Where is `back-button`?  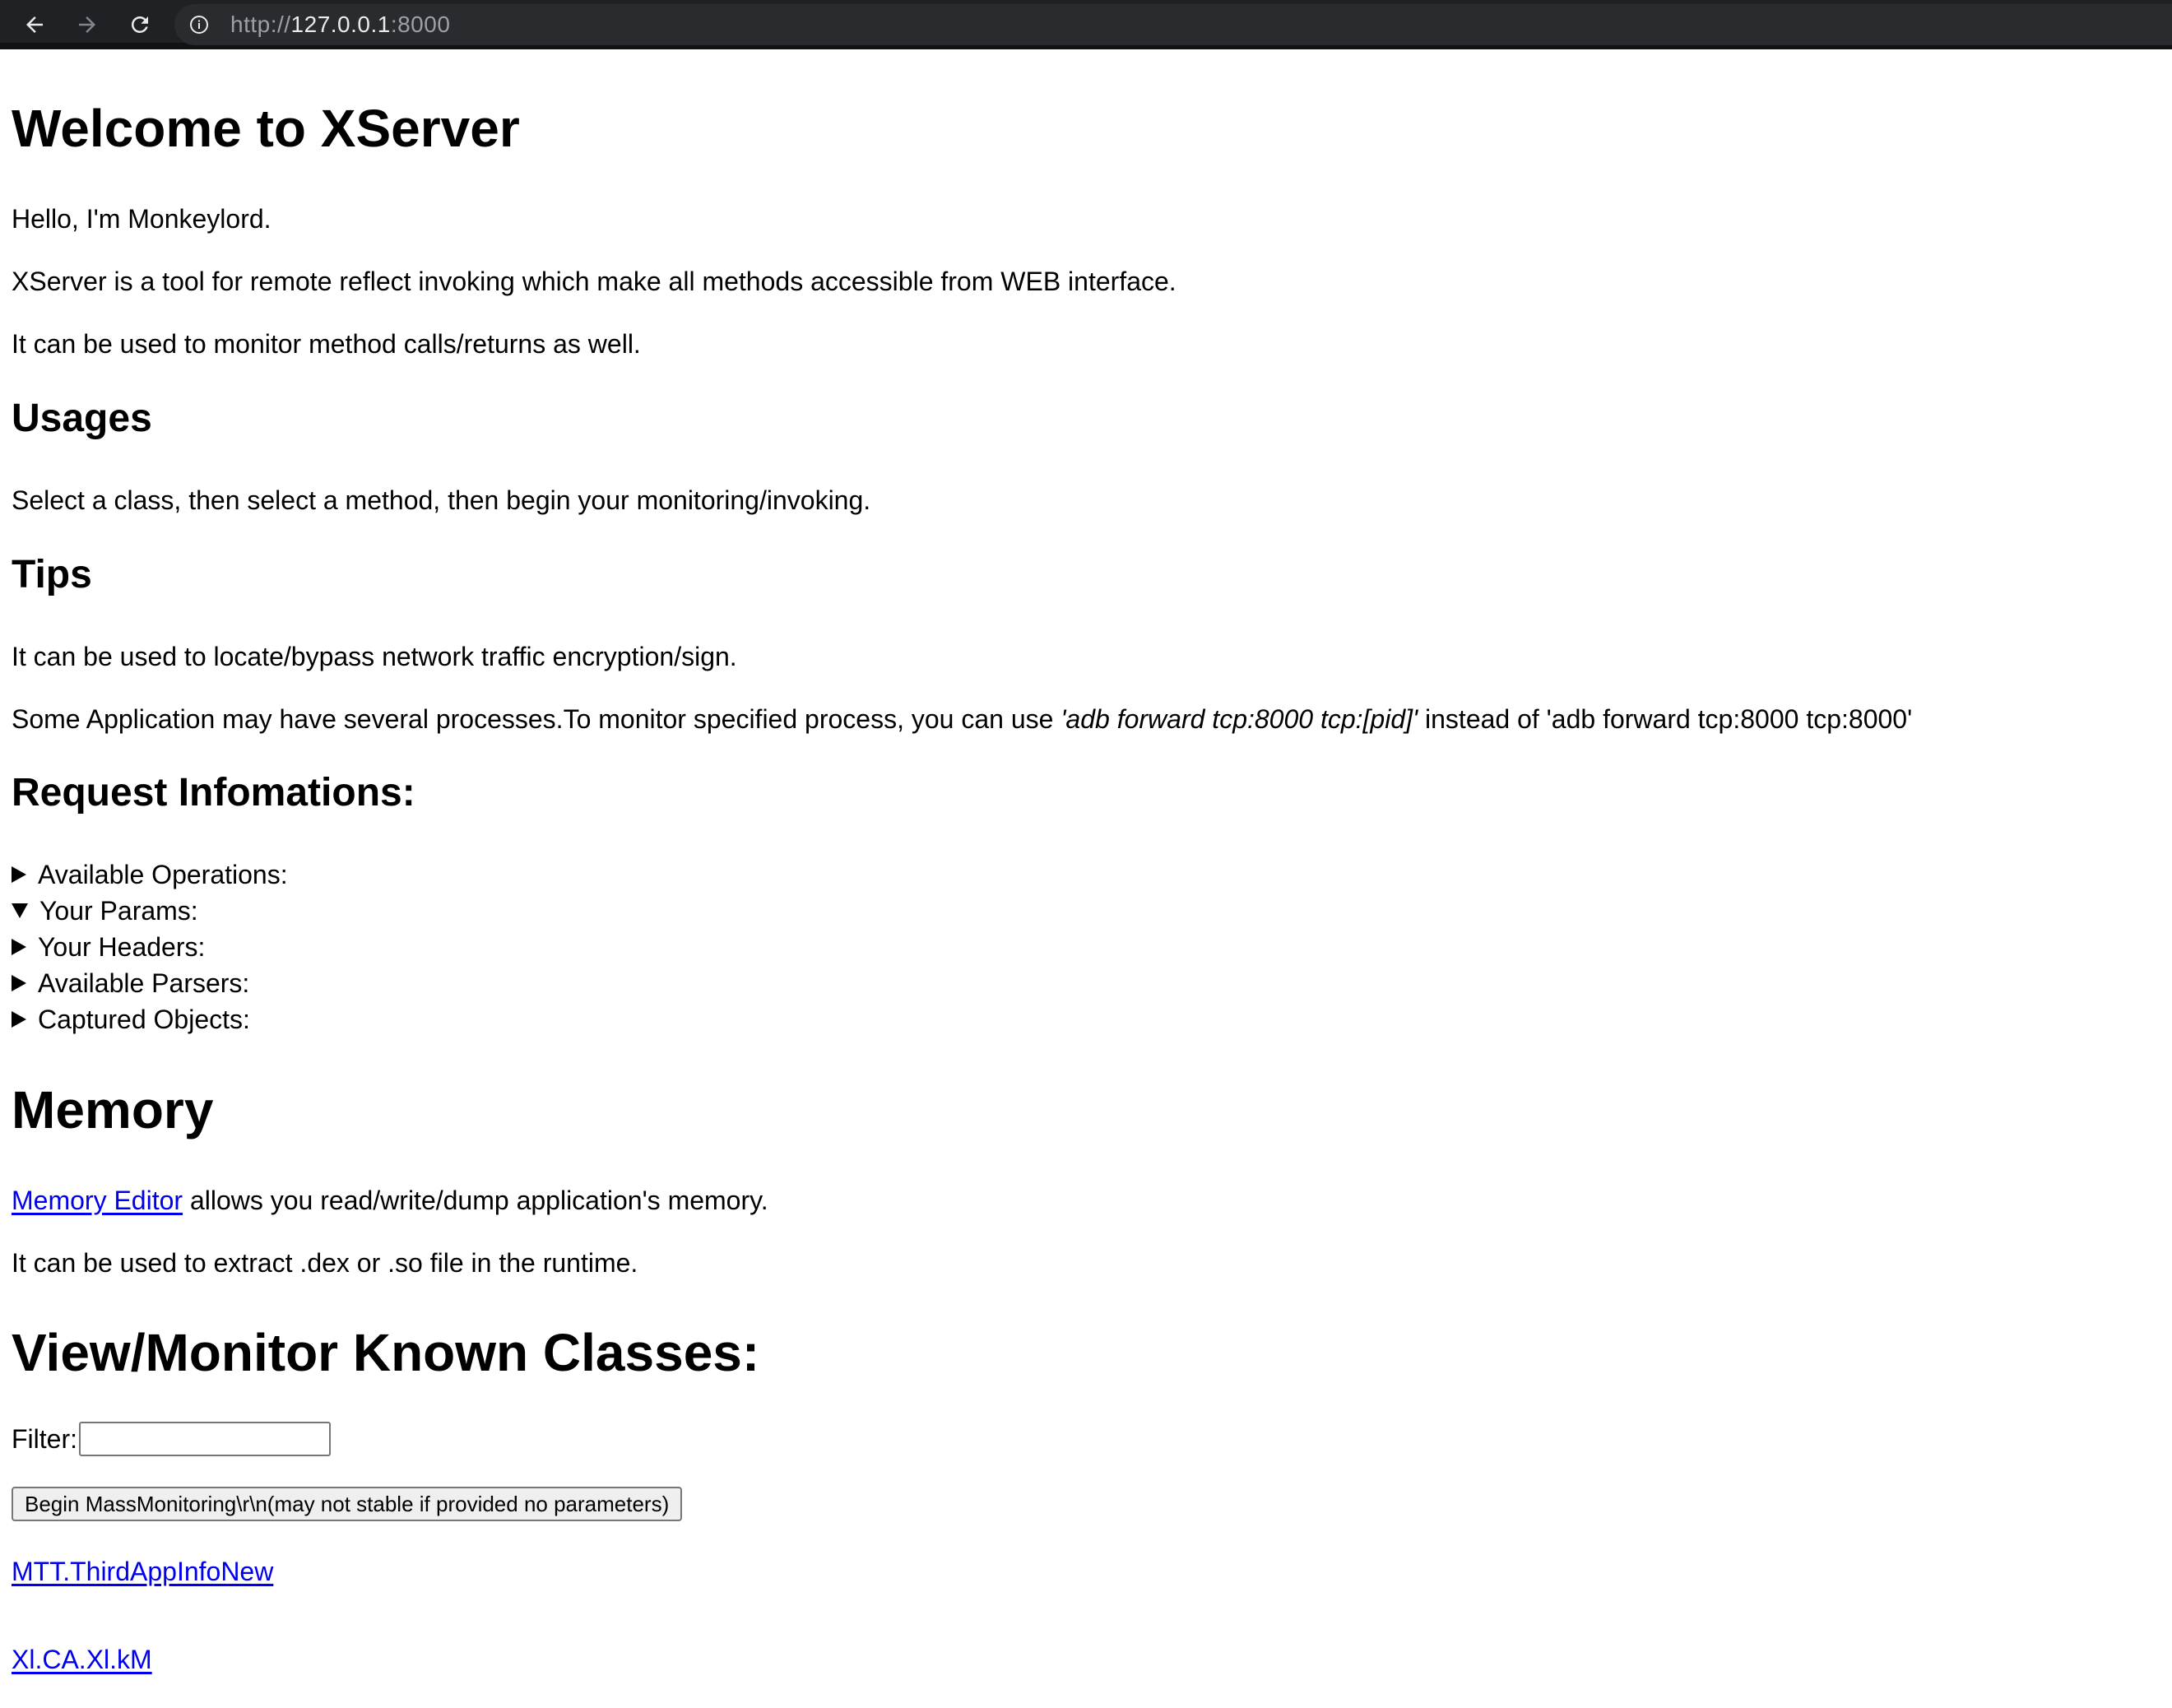
back-button is located at coordinates (34, 25).